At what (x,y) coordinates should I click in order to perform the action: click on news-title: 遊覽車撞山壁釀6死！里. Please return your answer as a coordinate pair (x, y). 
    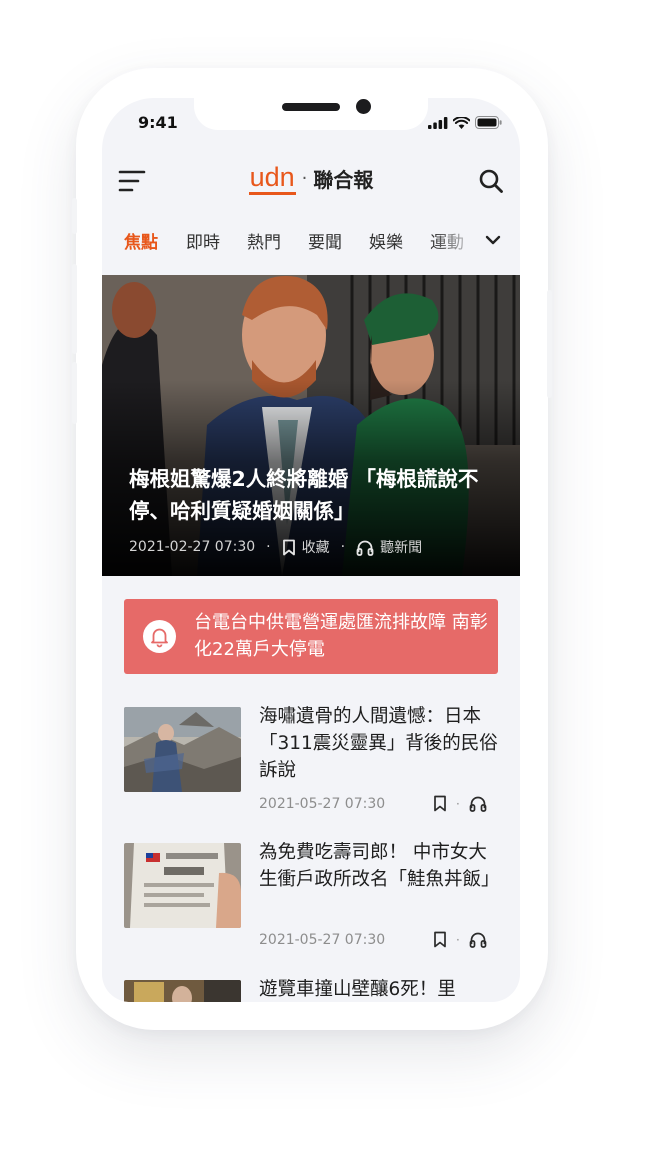
    Looking at the image, I should click on (380, 989).